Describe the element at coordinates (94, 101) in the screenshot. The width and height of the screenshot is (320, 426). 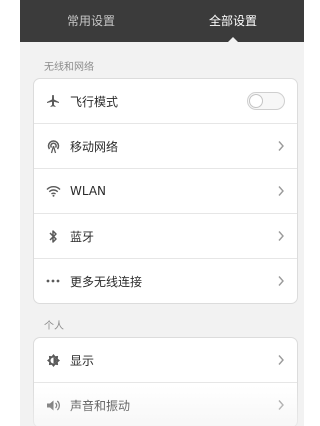
I see `settings-item-label: 飞行模式` at that location.